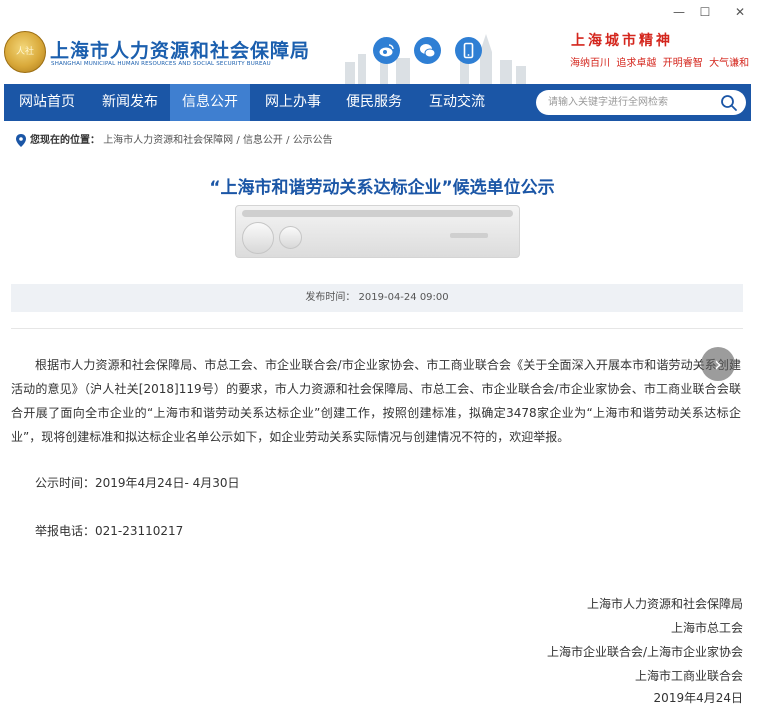 Image resolution: width=764 pixels, height=707 pixels. I want to click on main-nav: 网站首页 新闻发布 信息公开 网上办事 便民服务 互动交流, so click(377, 102).